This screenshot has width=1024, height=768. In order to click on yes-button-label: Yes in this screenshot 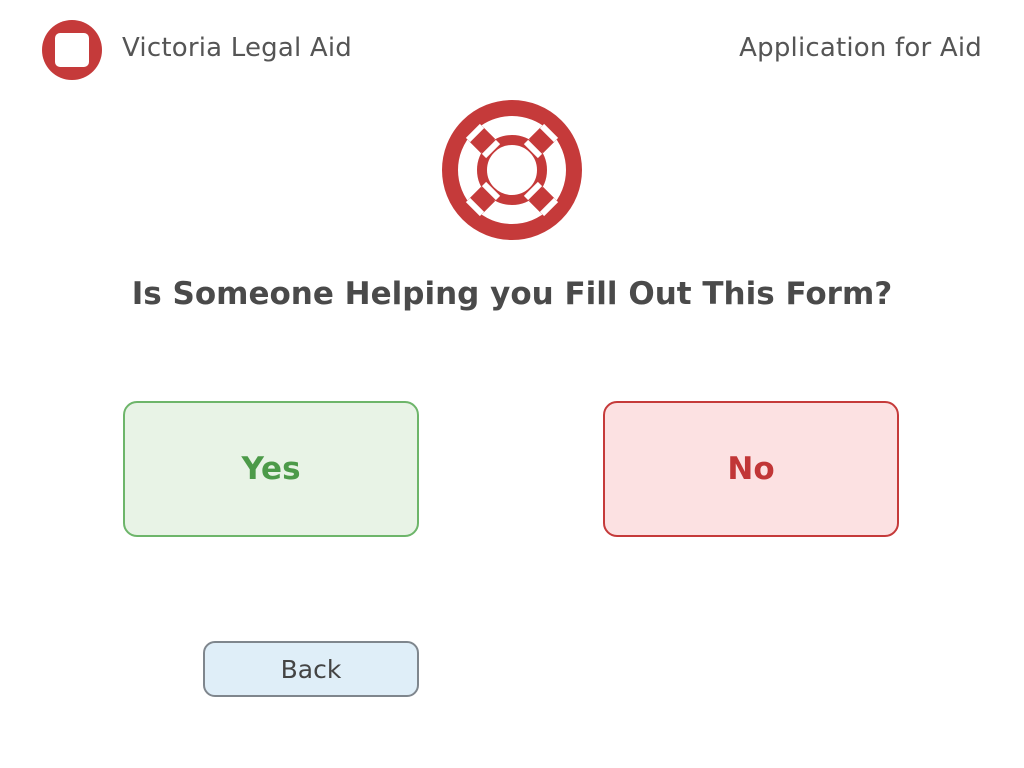, I will do `click(271, 469)`.